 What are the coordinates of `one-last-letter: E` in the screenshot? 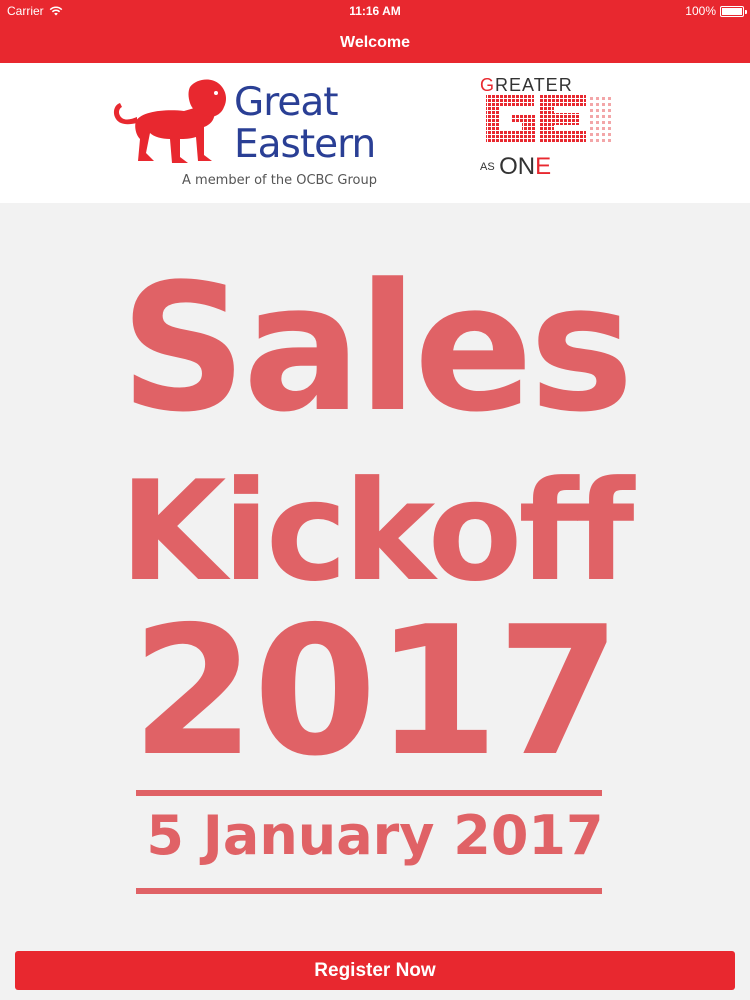 It's located at (543, 166).